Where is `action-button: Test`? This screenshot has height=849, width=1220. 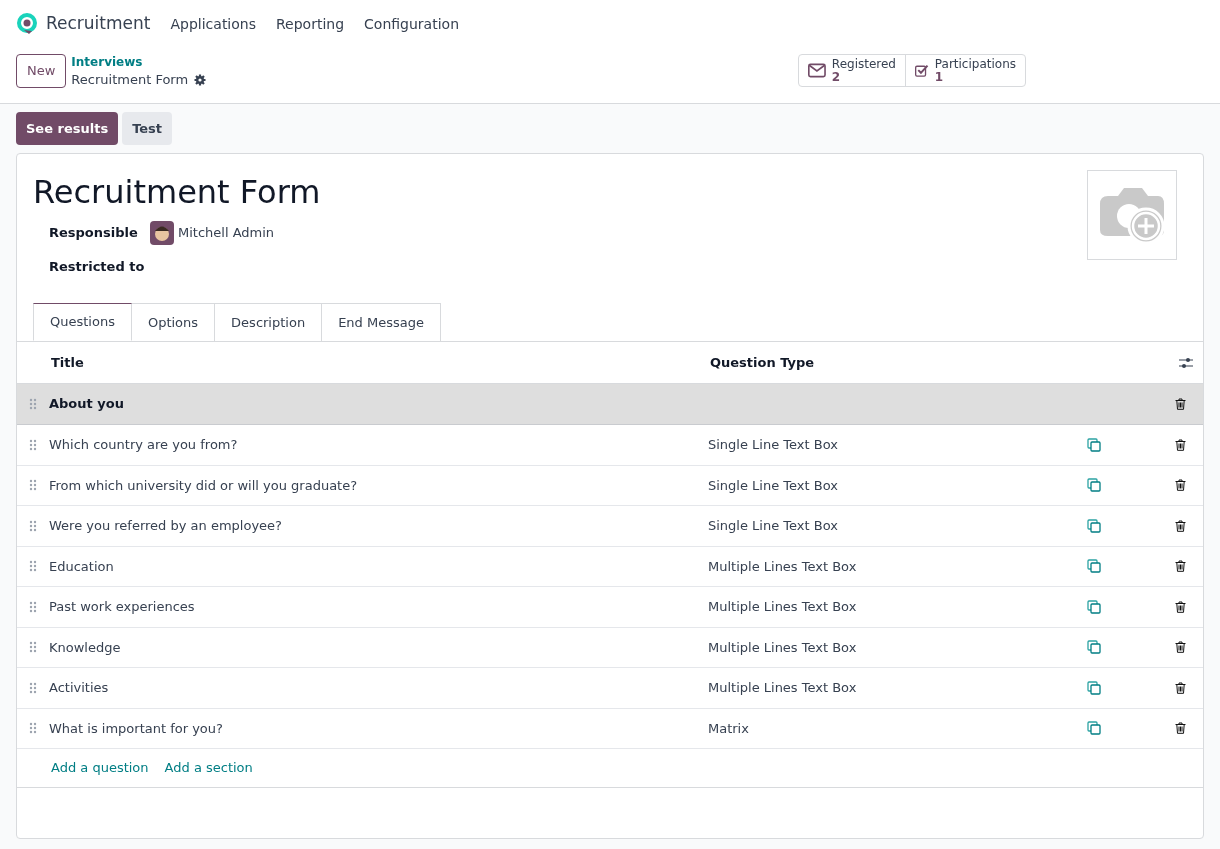 action-button: Test is located at coordinates (147, 128).